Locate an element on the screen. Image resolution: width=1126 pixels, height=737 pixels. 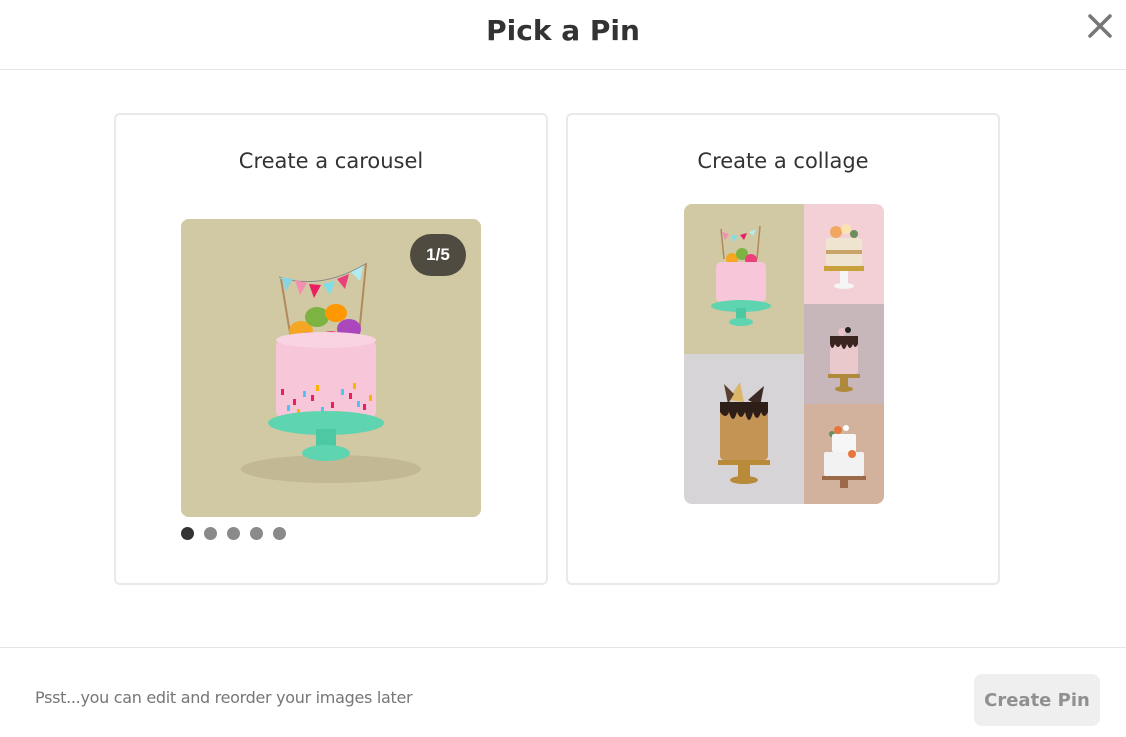
collage-preview is located at coordinates (784, 354).